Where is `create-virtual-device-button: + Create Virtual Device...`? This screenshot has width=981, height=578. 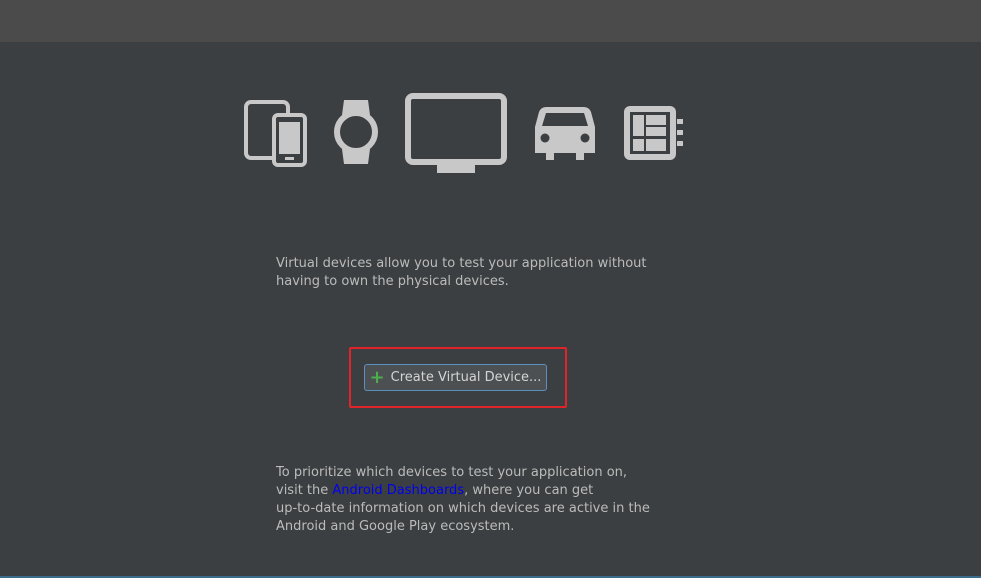 create-virtual-device-button: + Create Virtual Device... is located at coordinates (455, 377).